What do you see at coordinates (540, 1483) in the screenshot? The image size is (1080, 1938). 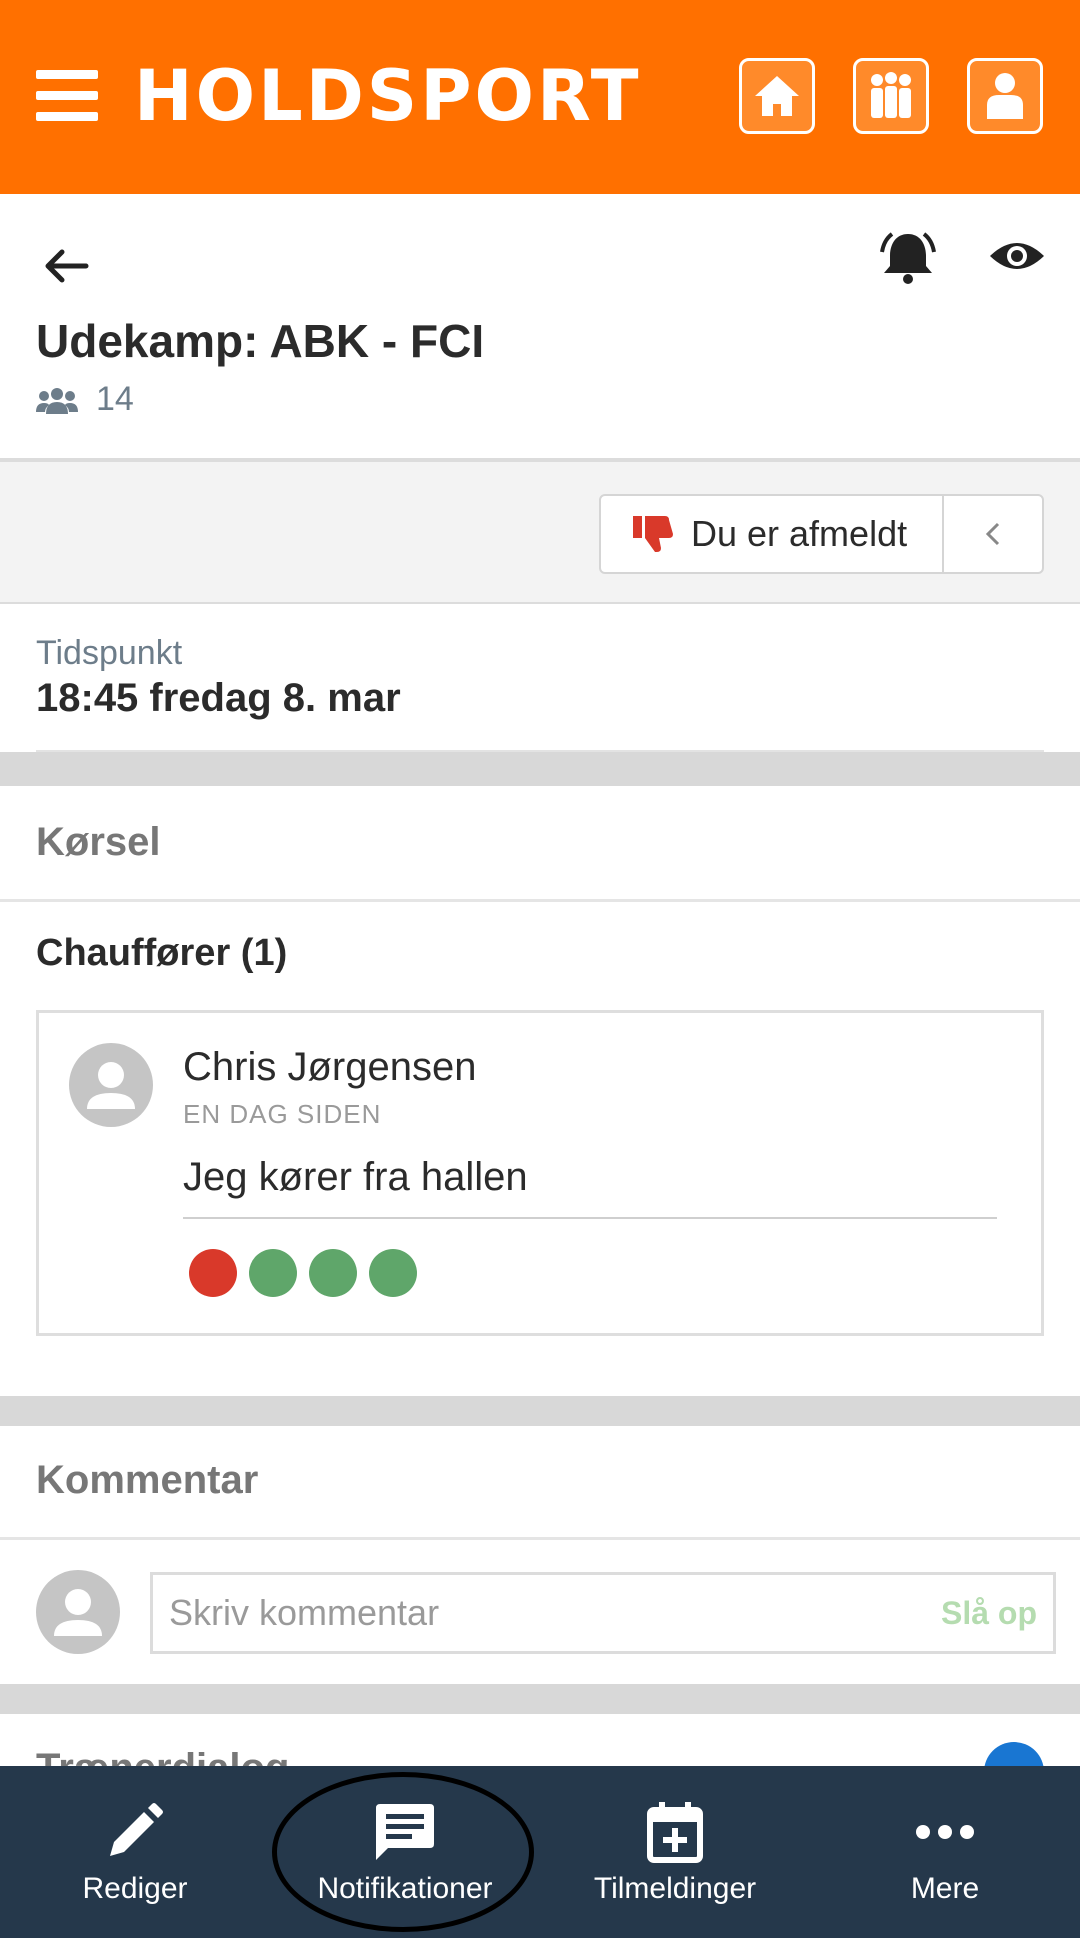 I see `comment-section-header: Kommentar` at bounding box center [540, 1483].